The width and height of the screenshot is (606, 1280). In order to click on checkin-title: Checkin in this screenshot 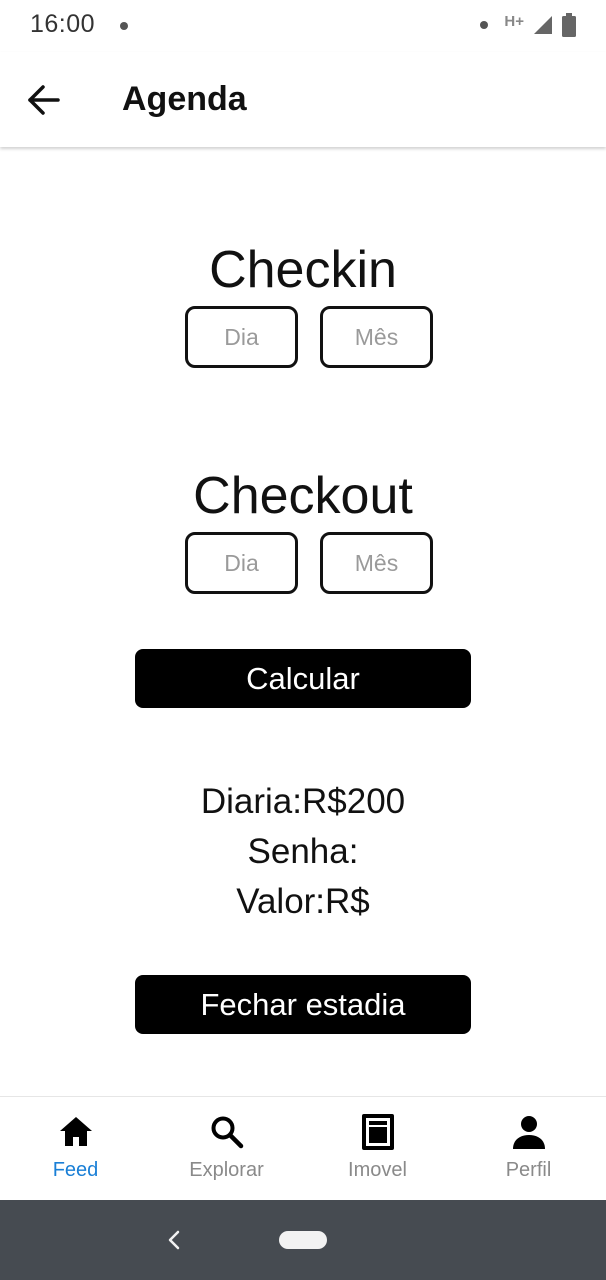, I will do `click(303, 270)`.